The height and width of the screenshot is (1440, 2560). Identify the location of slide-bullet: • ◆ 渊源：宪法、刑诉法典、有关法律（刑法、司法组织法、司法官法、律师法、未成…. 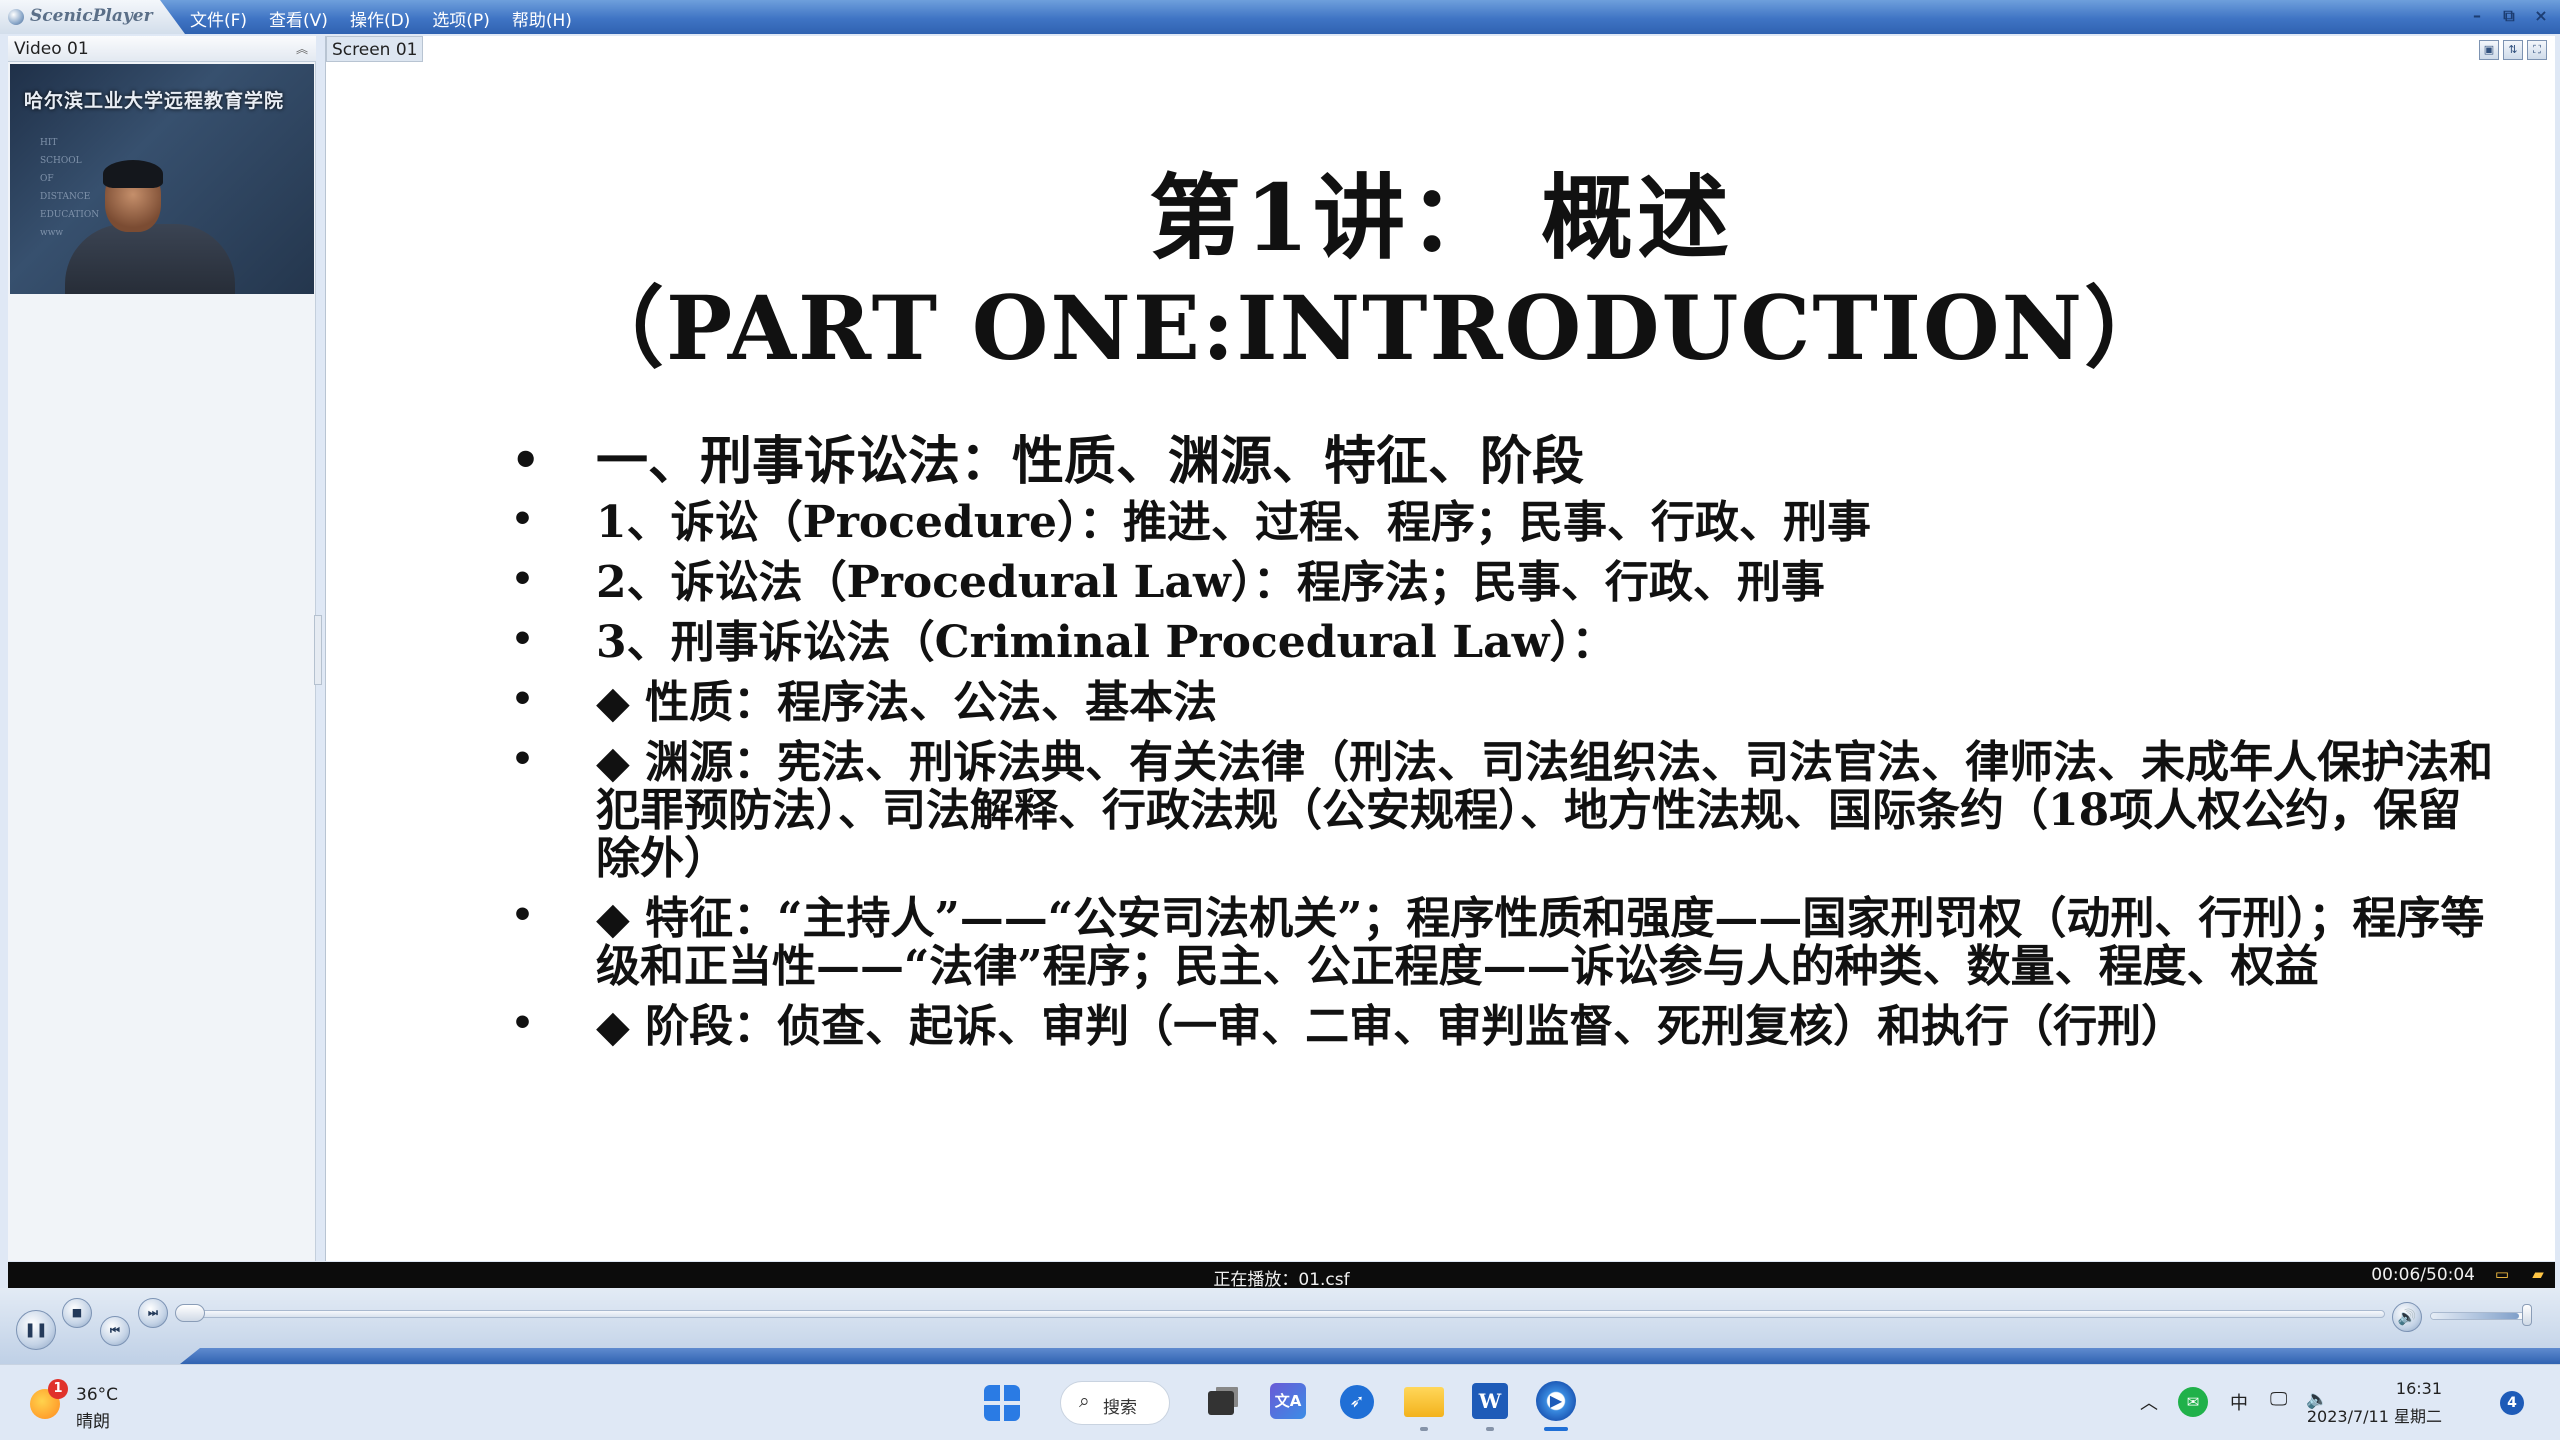
(1506, 811).